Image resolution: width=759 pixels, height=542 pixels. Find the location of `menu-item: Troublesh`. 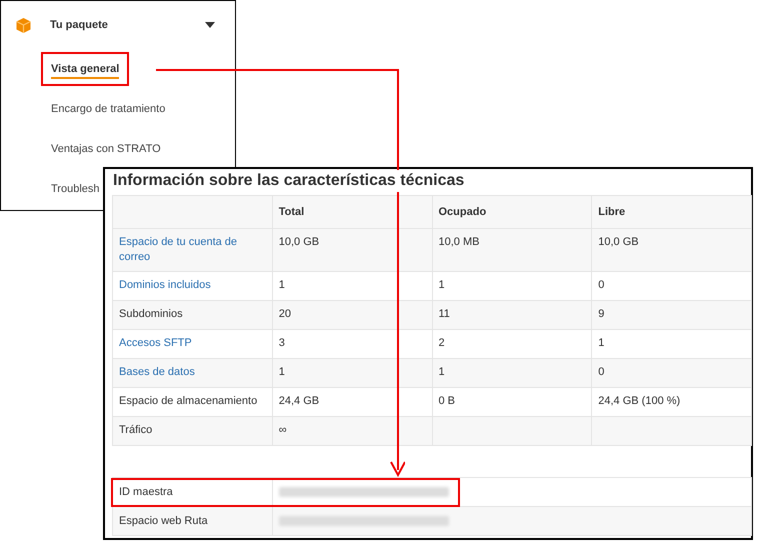

menu-item: Troublesh is located at coordinates (75, 189).